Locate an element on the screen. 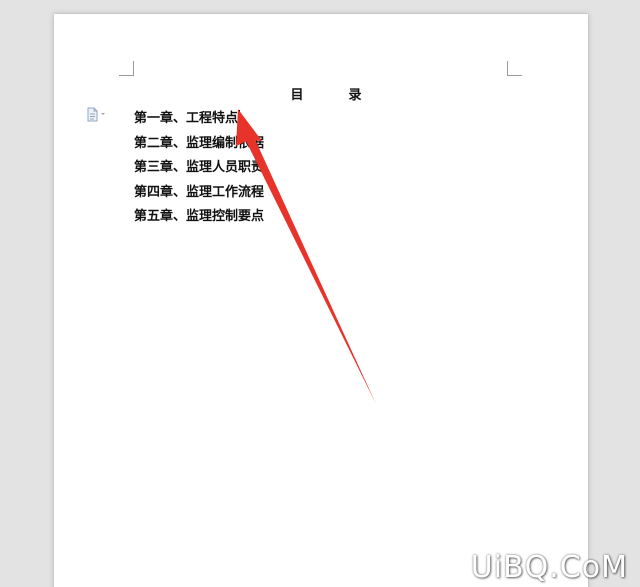 The image size is (640, 587). toc-item-label: 第四章、监理工作流程 is located at coordinates (199, 192).